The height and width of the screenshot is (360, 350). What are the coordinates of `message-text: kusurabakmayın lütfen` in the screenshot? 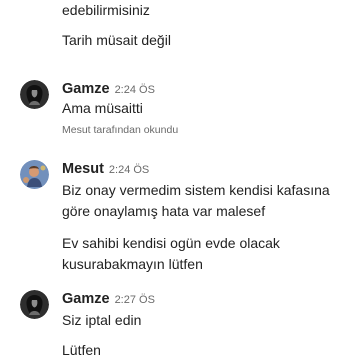 It's located at (132, 264).